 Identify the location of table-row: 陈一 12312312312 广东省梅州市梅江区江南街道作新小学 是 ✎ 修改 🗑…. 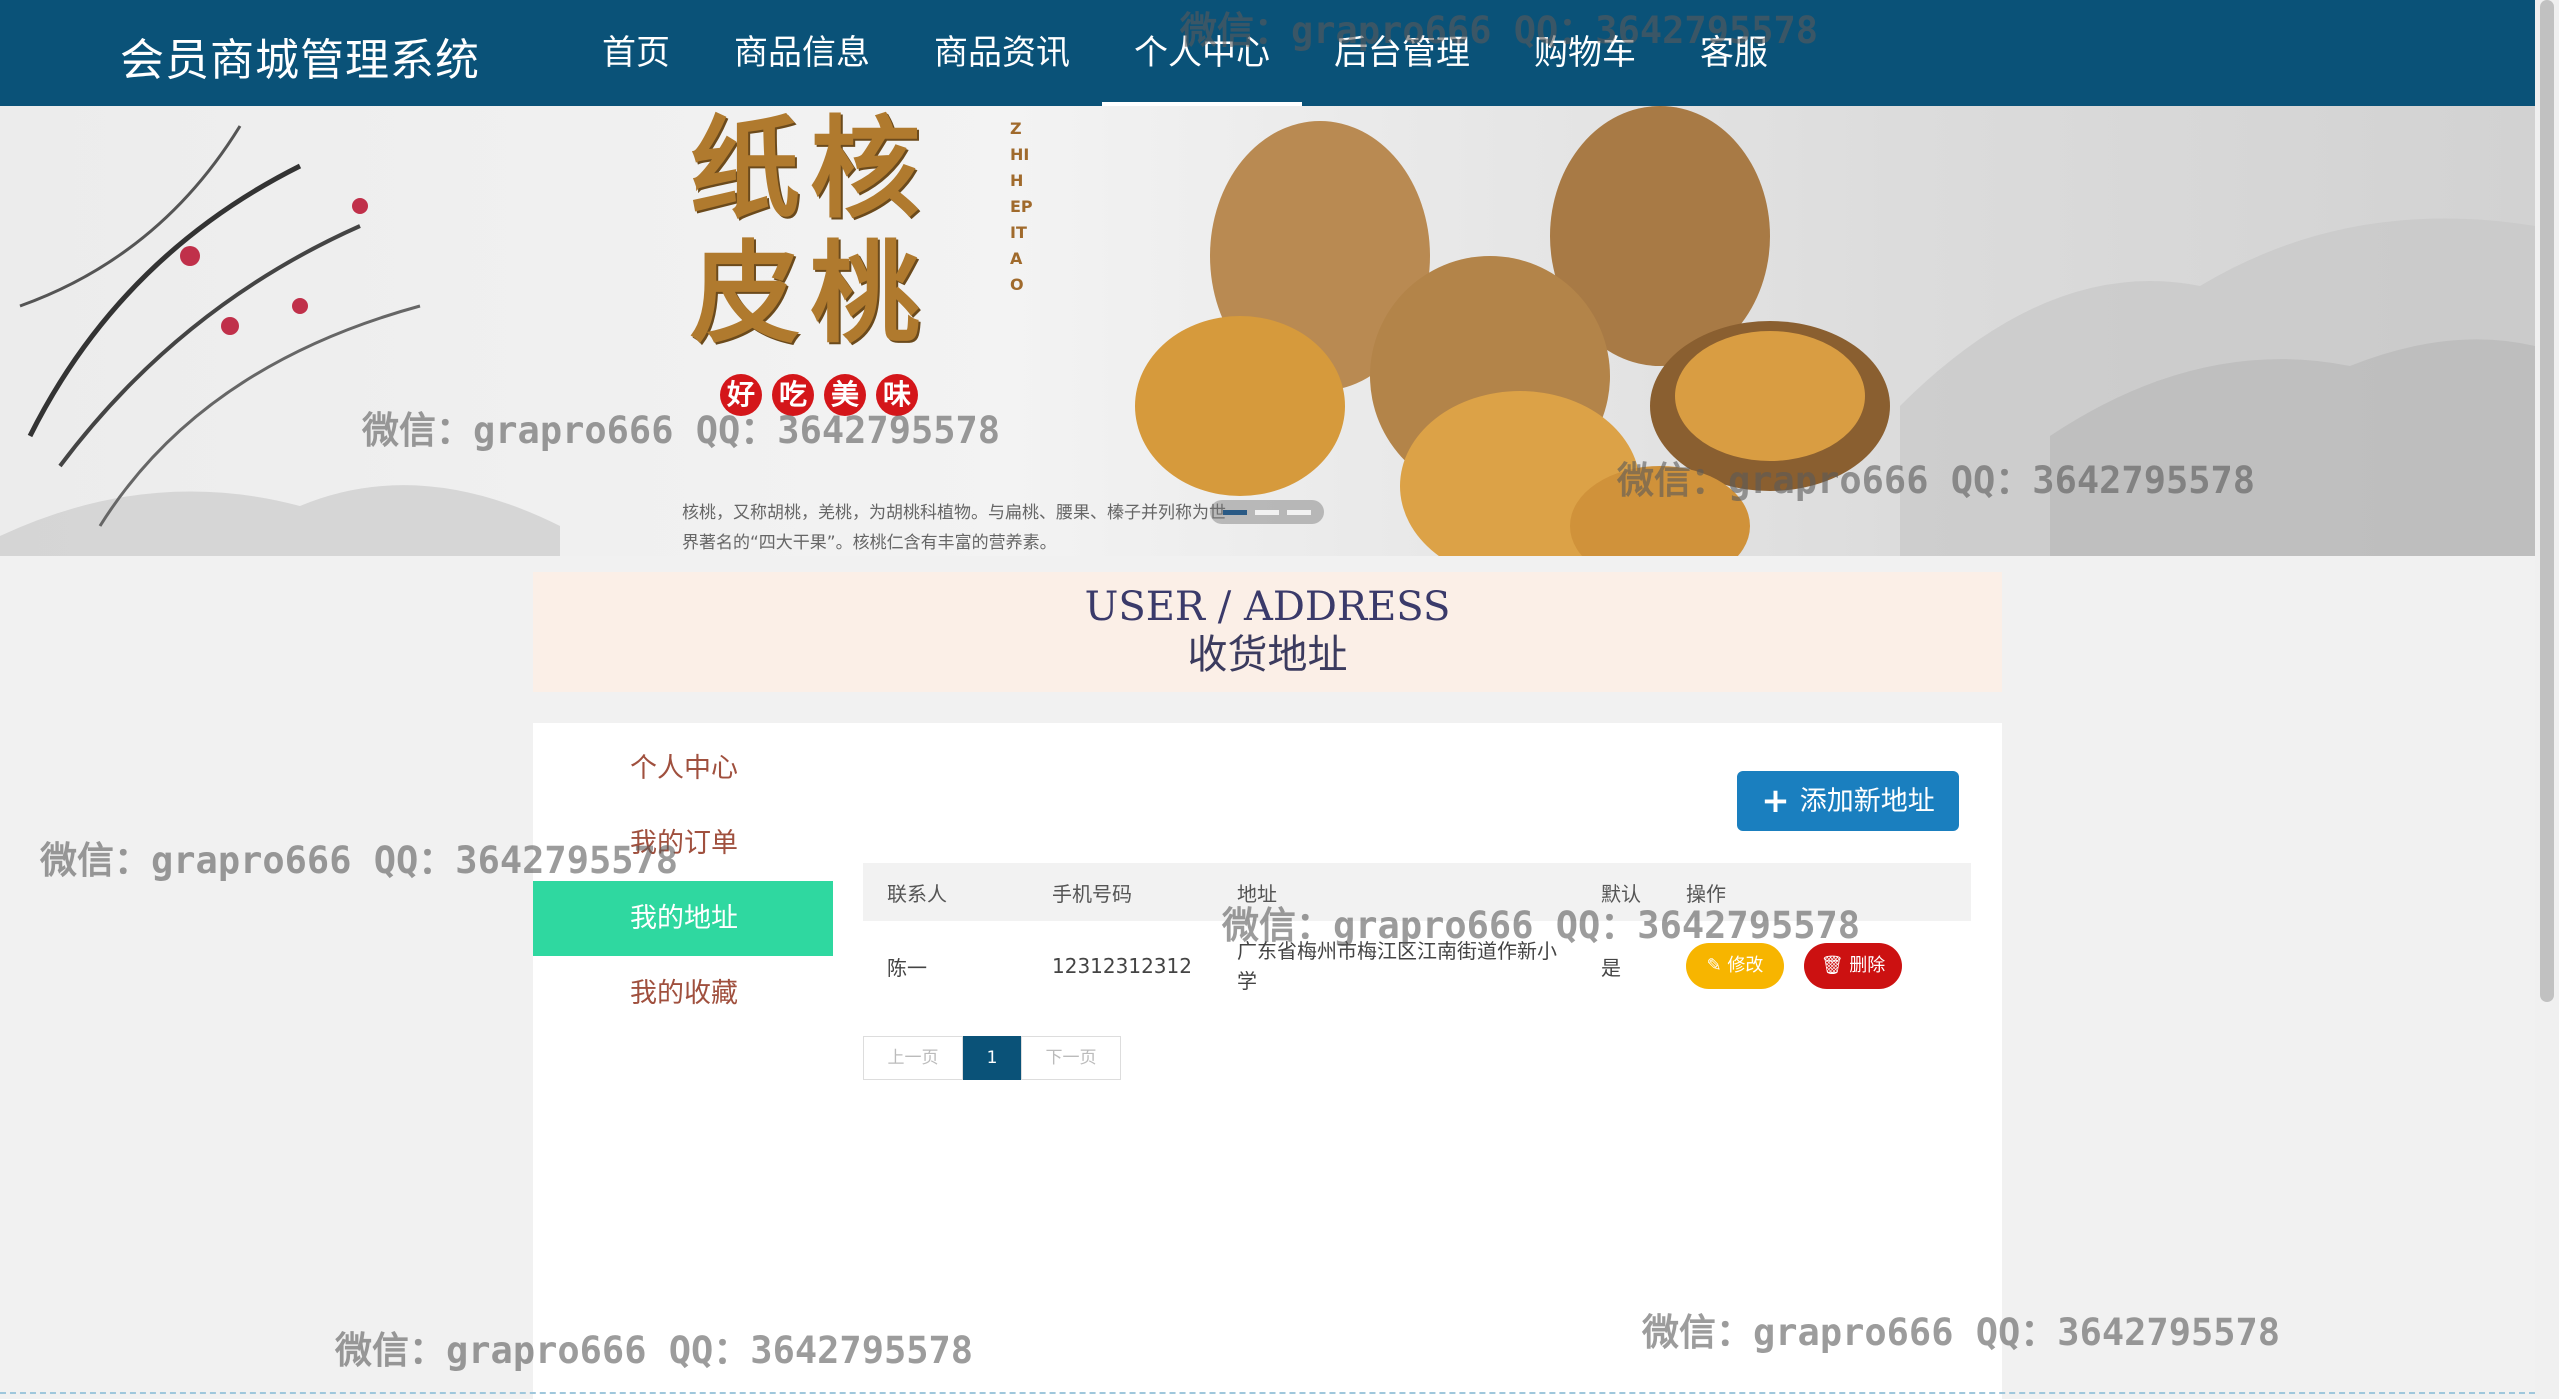
(1417, 966).